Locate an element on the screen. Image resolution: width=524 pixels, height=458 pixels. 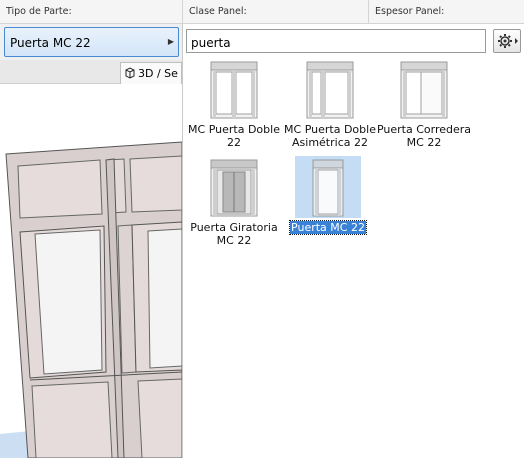
header-clase-panel: Clase Panel: is located at coordinates (276, 12).